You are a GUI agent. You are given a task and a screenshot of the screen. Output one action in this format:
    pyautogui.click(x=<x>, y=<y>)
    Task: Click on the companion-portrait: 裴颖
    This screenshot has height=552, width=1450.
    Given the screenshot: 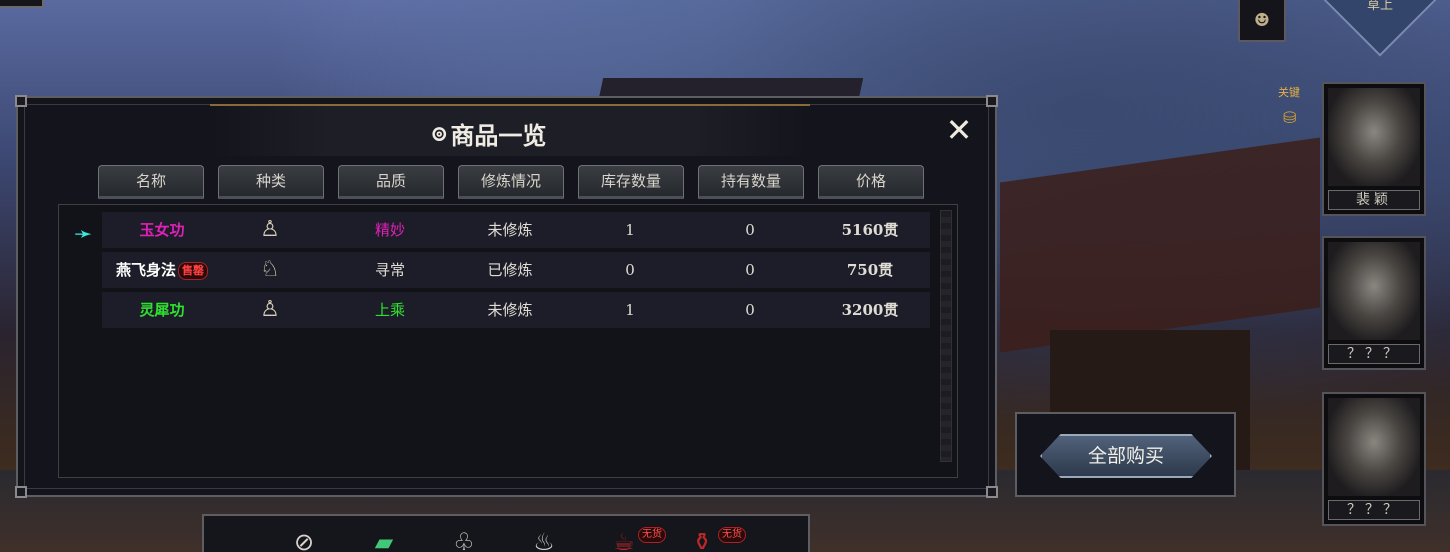 What is the action you would take?
    pyautogui.click(x=1374, y=149)
    